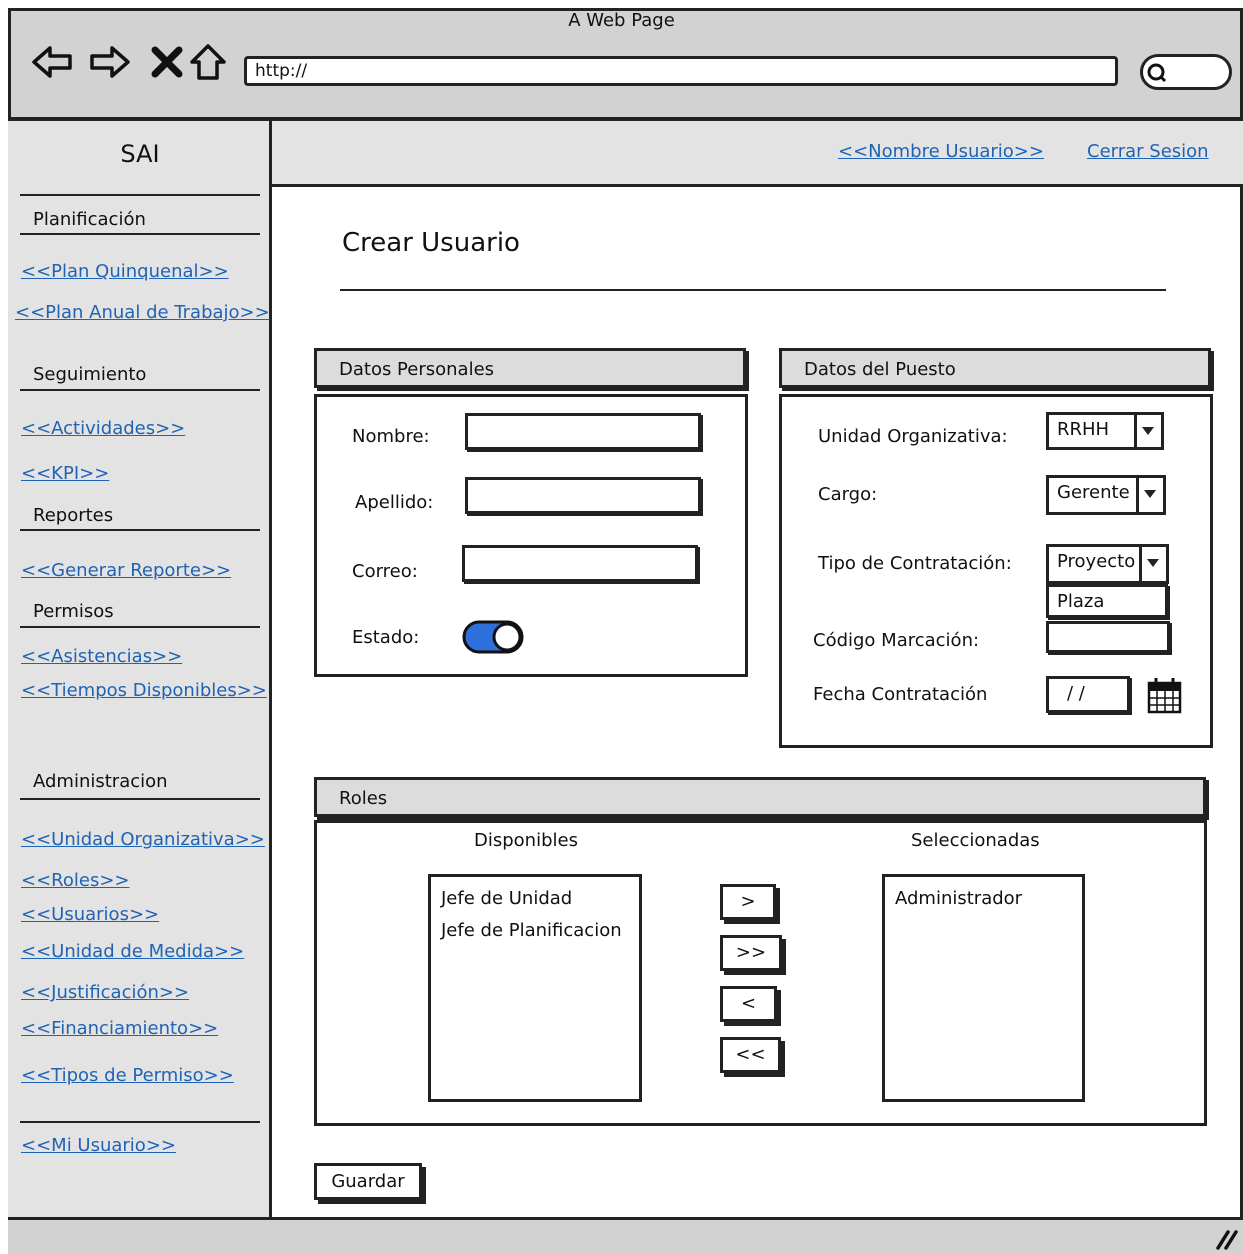 This screenshot has width=1243, height=1254. What do you see at coordinates (89, 219) in the screenshot?
I see `section-planificacion: Planificación` at bounding box center [89, 219].